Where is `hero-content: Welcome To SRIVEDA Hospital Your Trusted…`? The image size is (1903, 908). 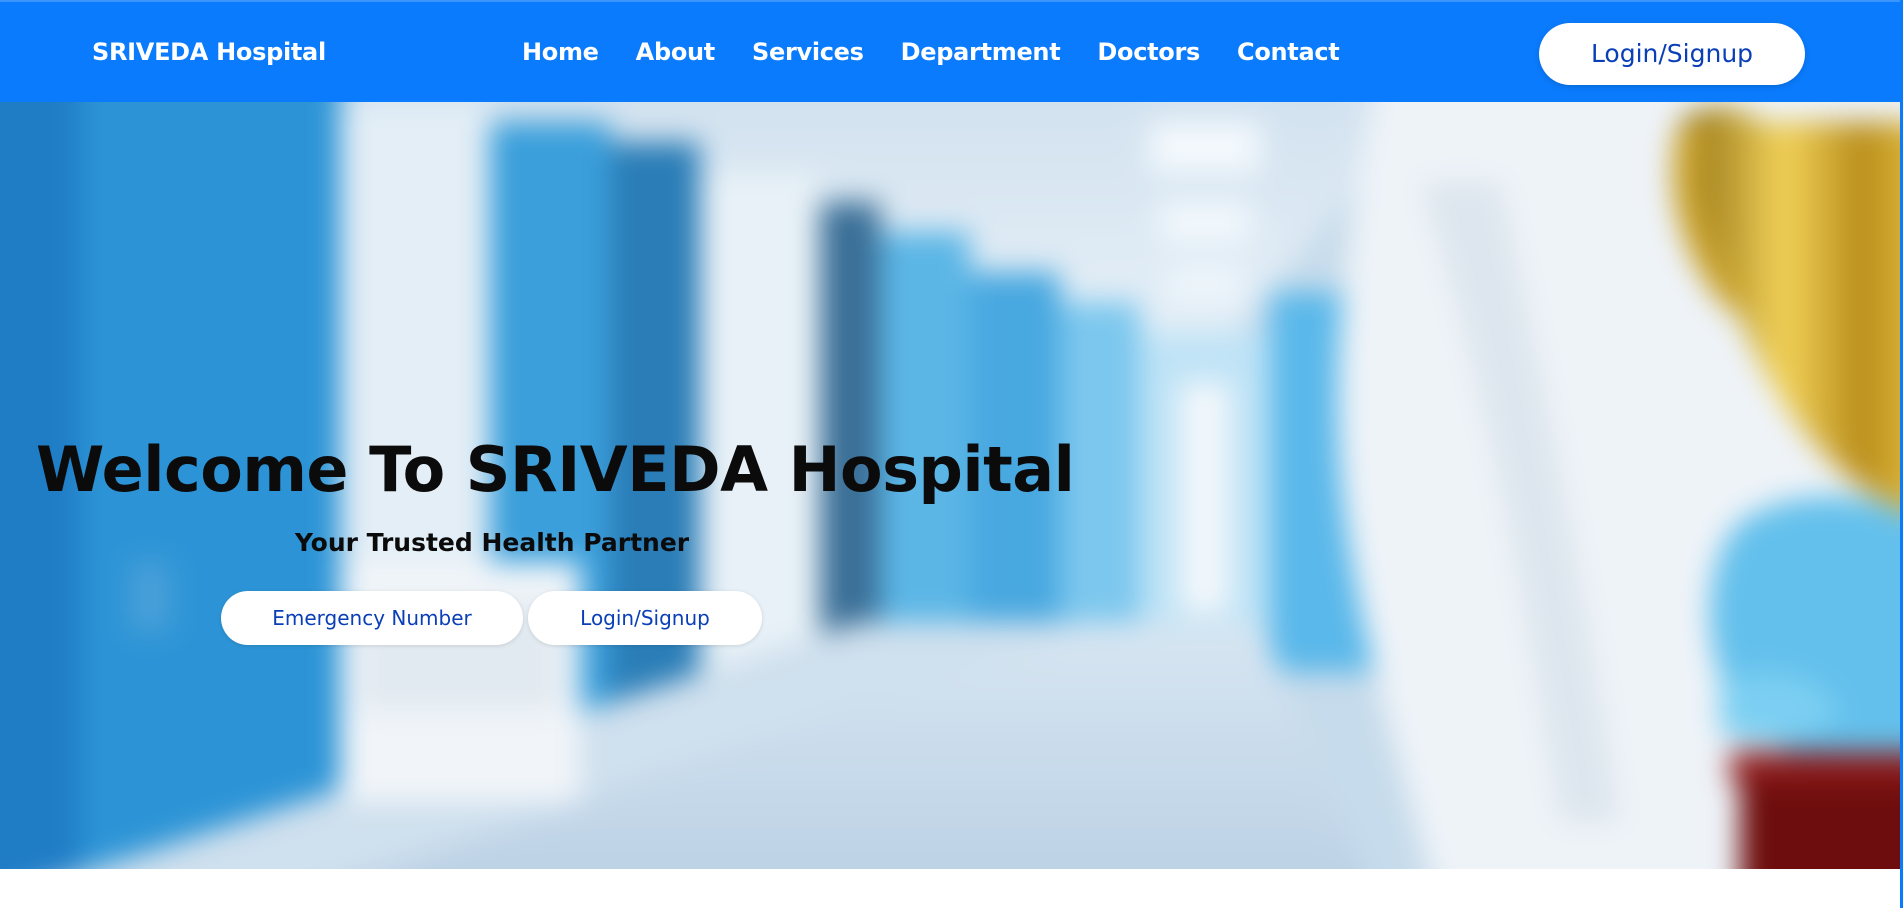 hero-content: Welcome To SRIVEDA Hospital Your Trusted… is located at coordinates (555, 536).